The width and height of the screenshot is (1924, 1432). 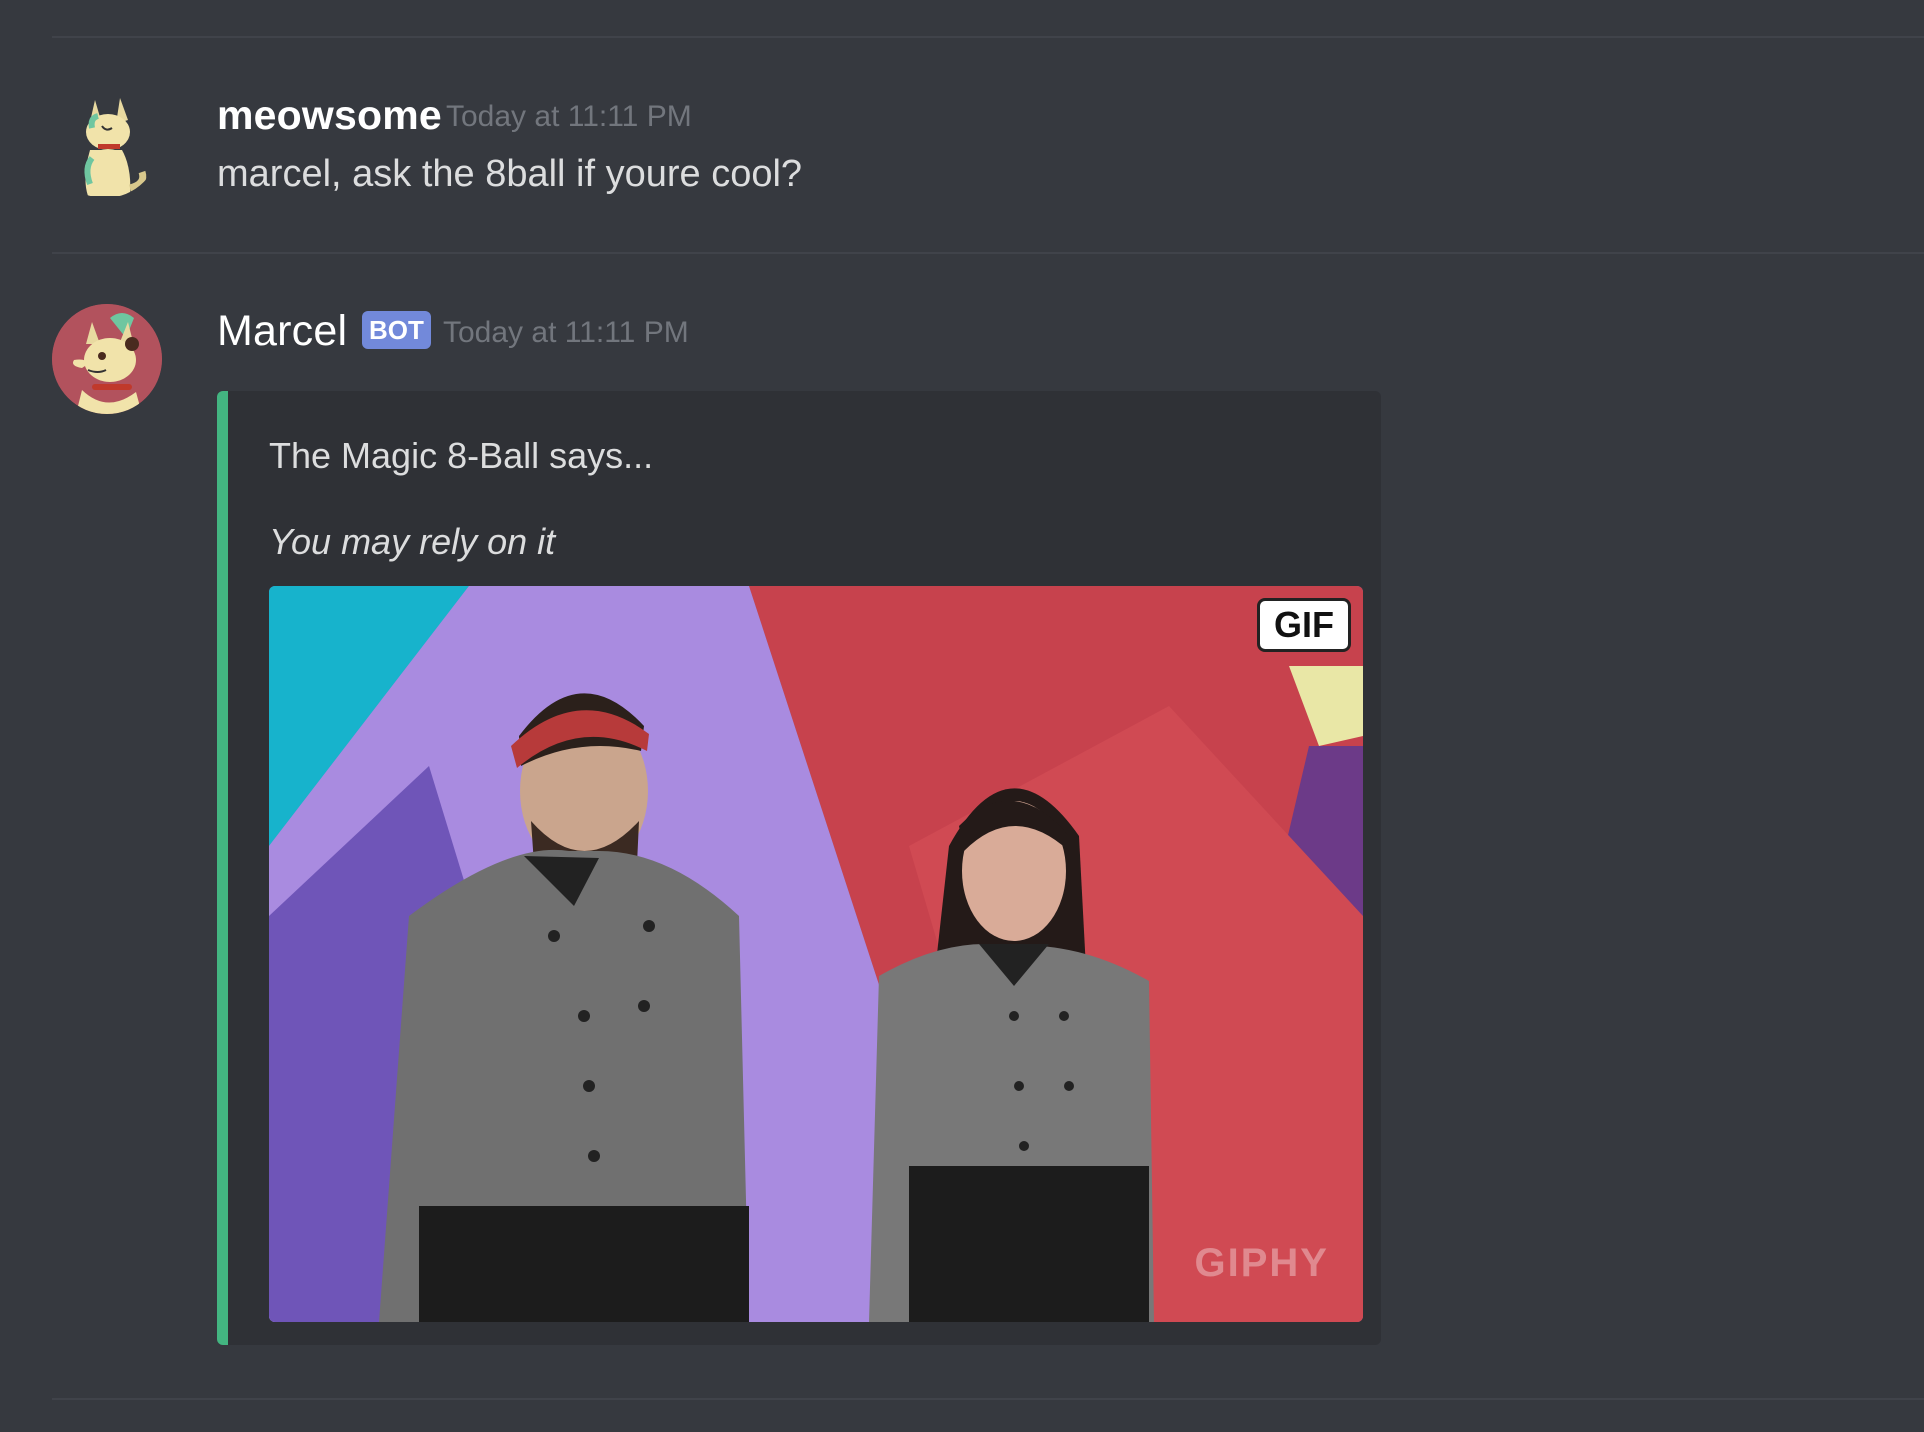 I want to click on username-marcel: Marcel, so click(x=282, y=331).